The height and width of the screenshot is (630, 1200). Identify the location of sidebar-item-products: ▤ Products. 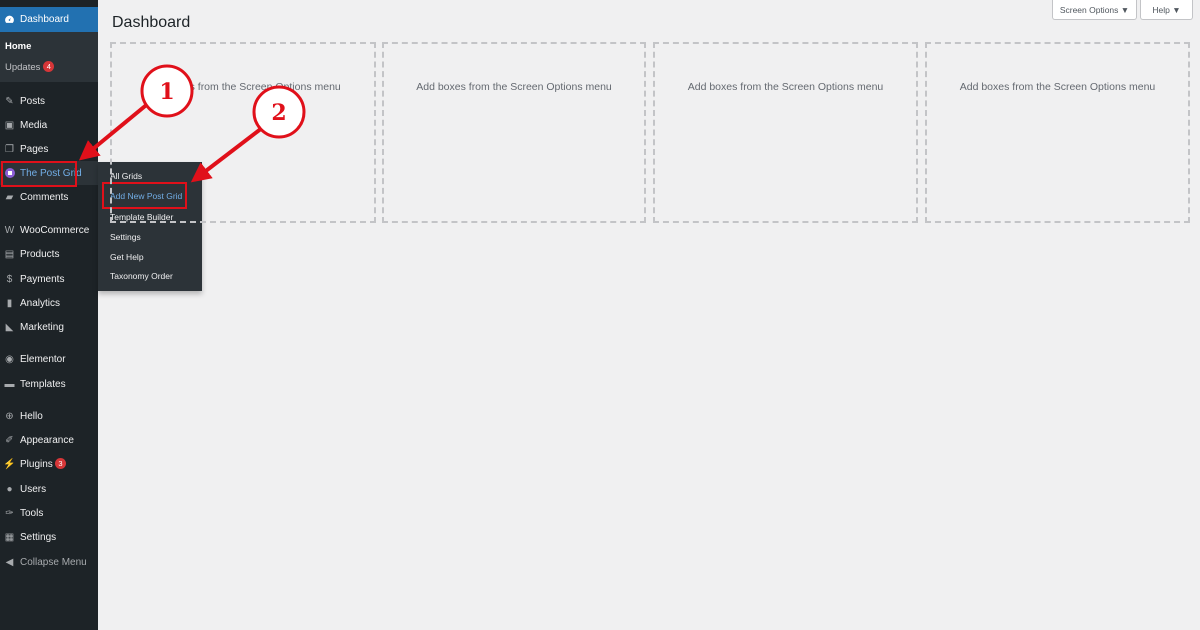
(49, 254).